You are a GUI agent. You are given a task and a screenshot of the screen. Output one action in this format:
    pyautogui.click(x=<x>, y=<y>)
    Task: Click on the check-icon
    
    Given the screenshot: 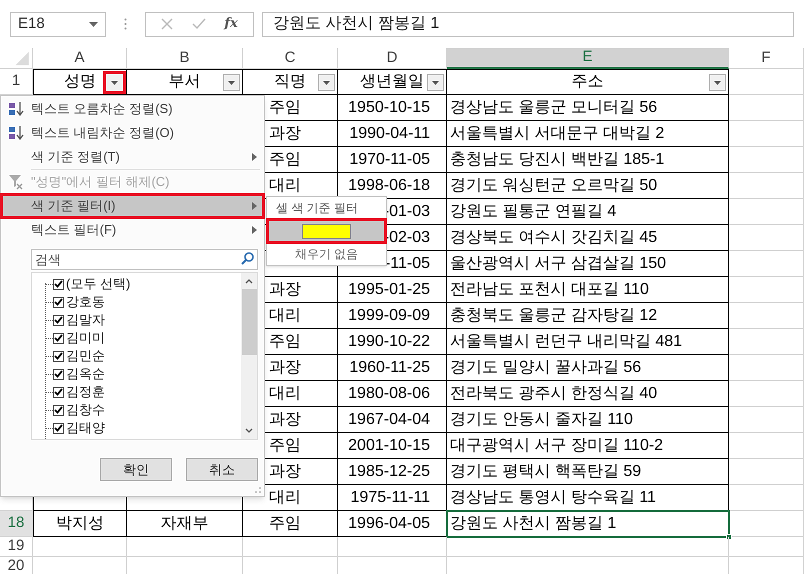 What is the action you would take?
    pyautogui.click(x=199, y=24)
    